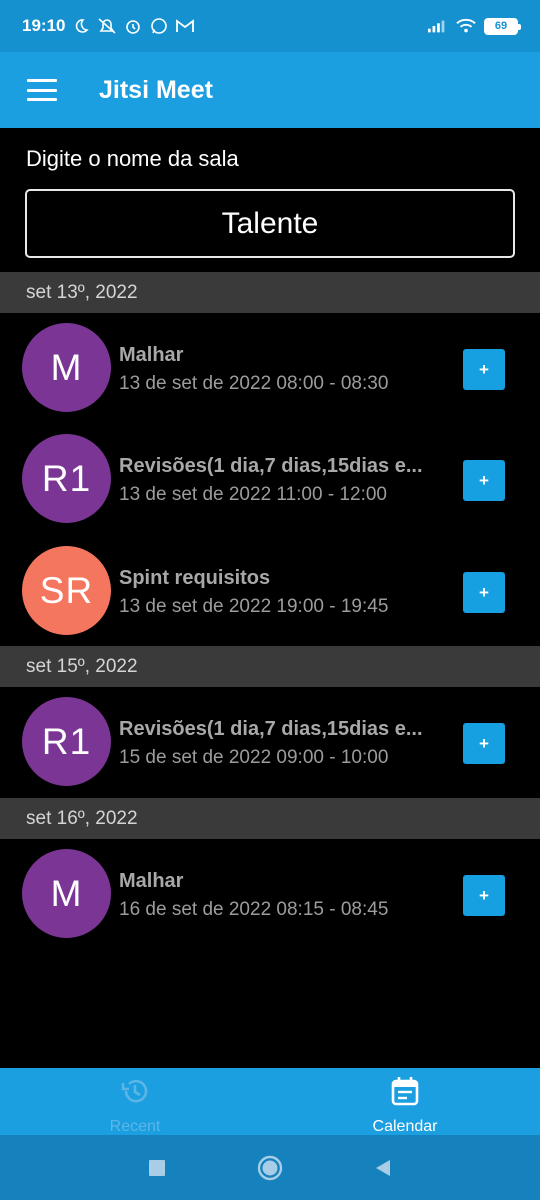  Describe the element at coordinates (270, 666) in the screenshot. I see `date-section-header: set 15º, 2022` at that location.